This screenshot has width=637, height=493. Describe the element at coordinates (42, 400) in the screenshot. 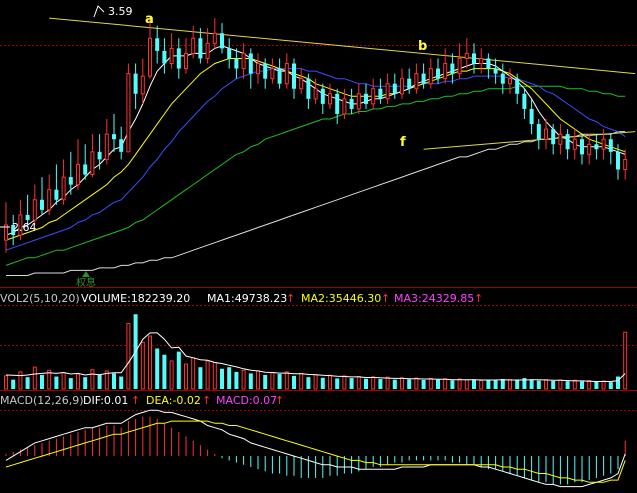

I see `macd-indicator-name: MACD(12,26,9)` at that location.